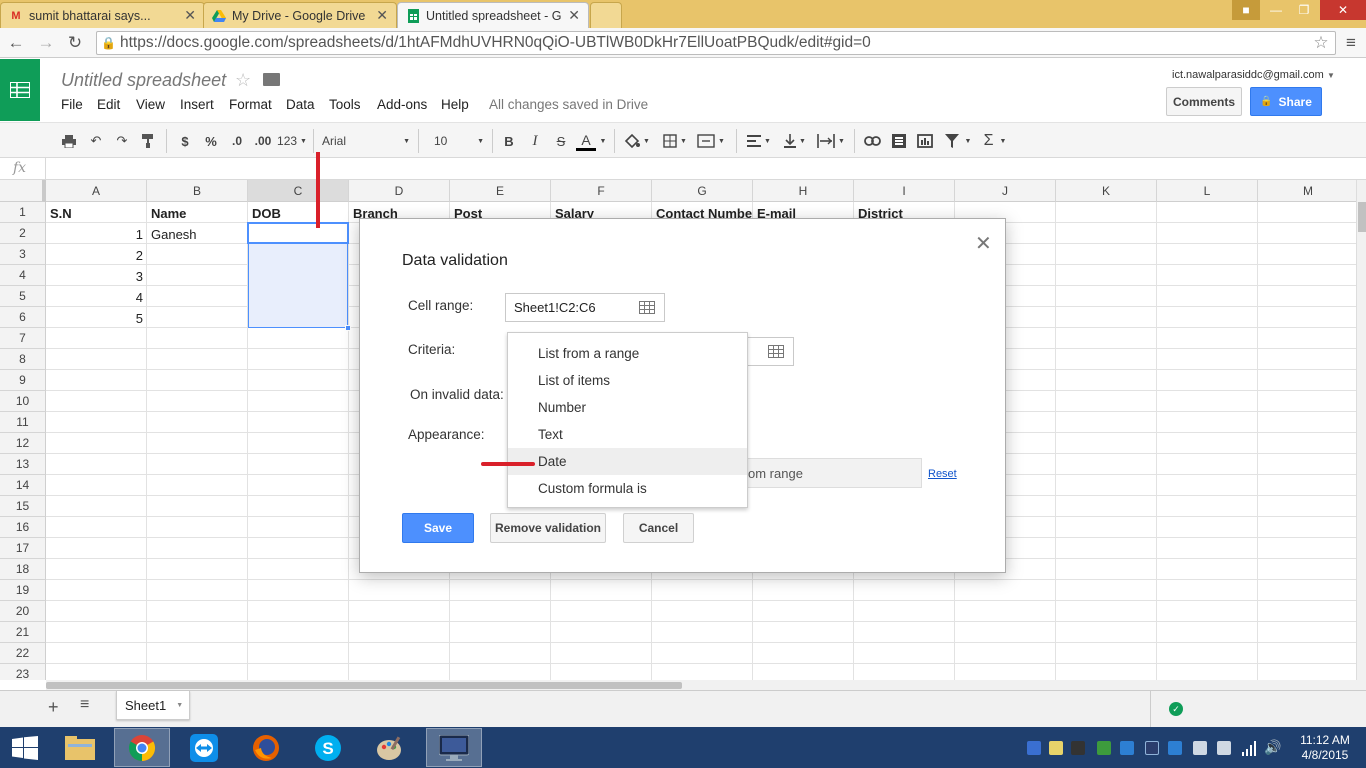  Describe the element at coordinates (23, 590) in the screenshot. I see `row-header: 19` at that location.